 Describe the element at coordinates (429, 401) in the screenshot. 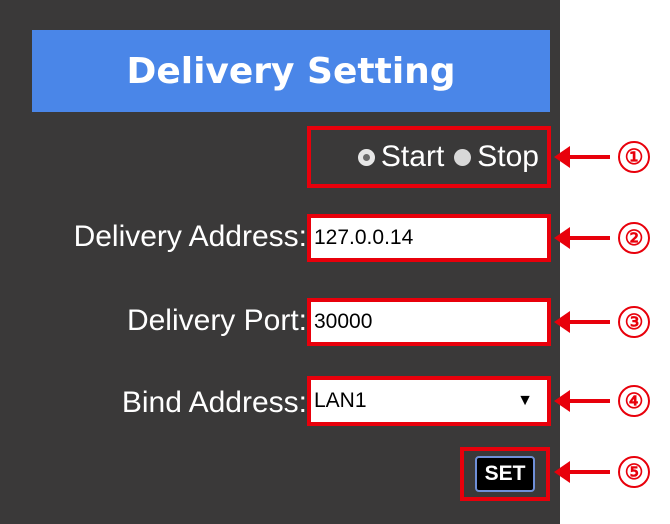

I see `bind-address-select: LAN1 ▼` at that location.